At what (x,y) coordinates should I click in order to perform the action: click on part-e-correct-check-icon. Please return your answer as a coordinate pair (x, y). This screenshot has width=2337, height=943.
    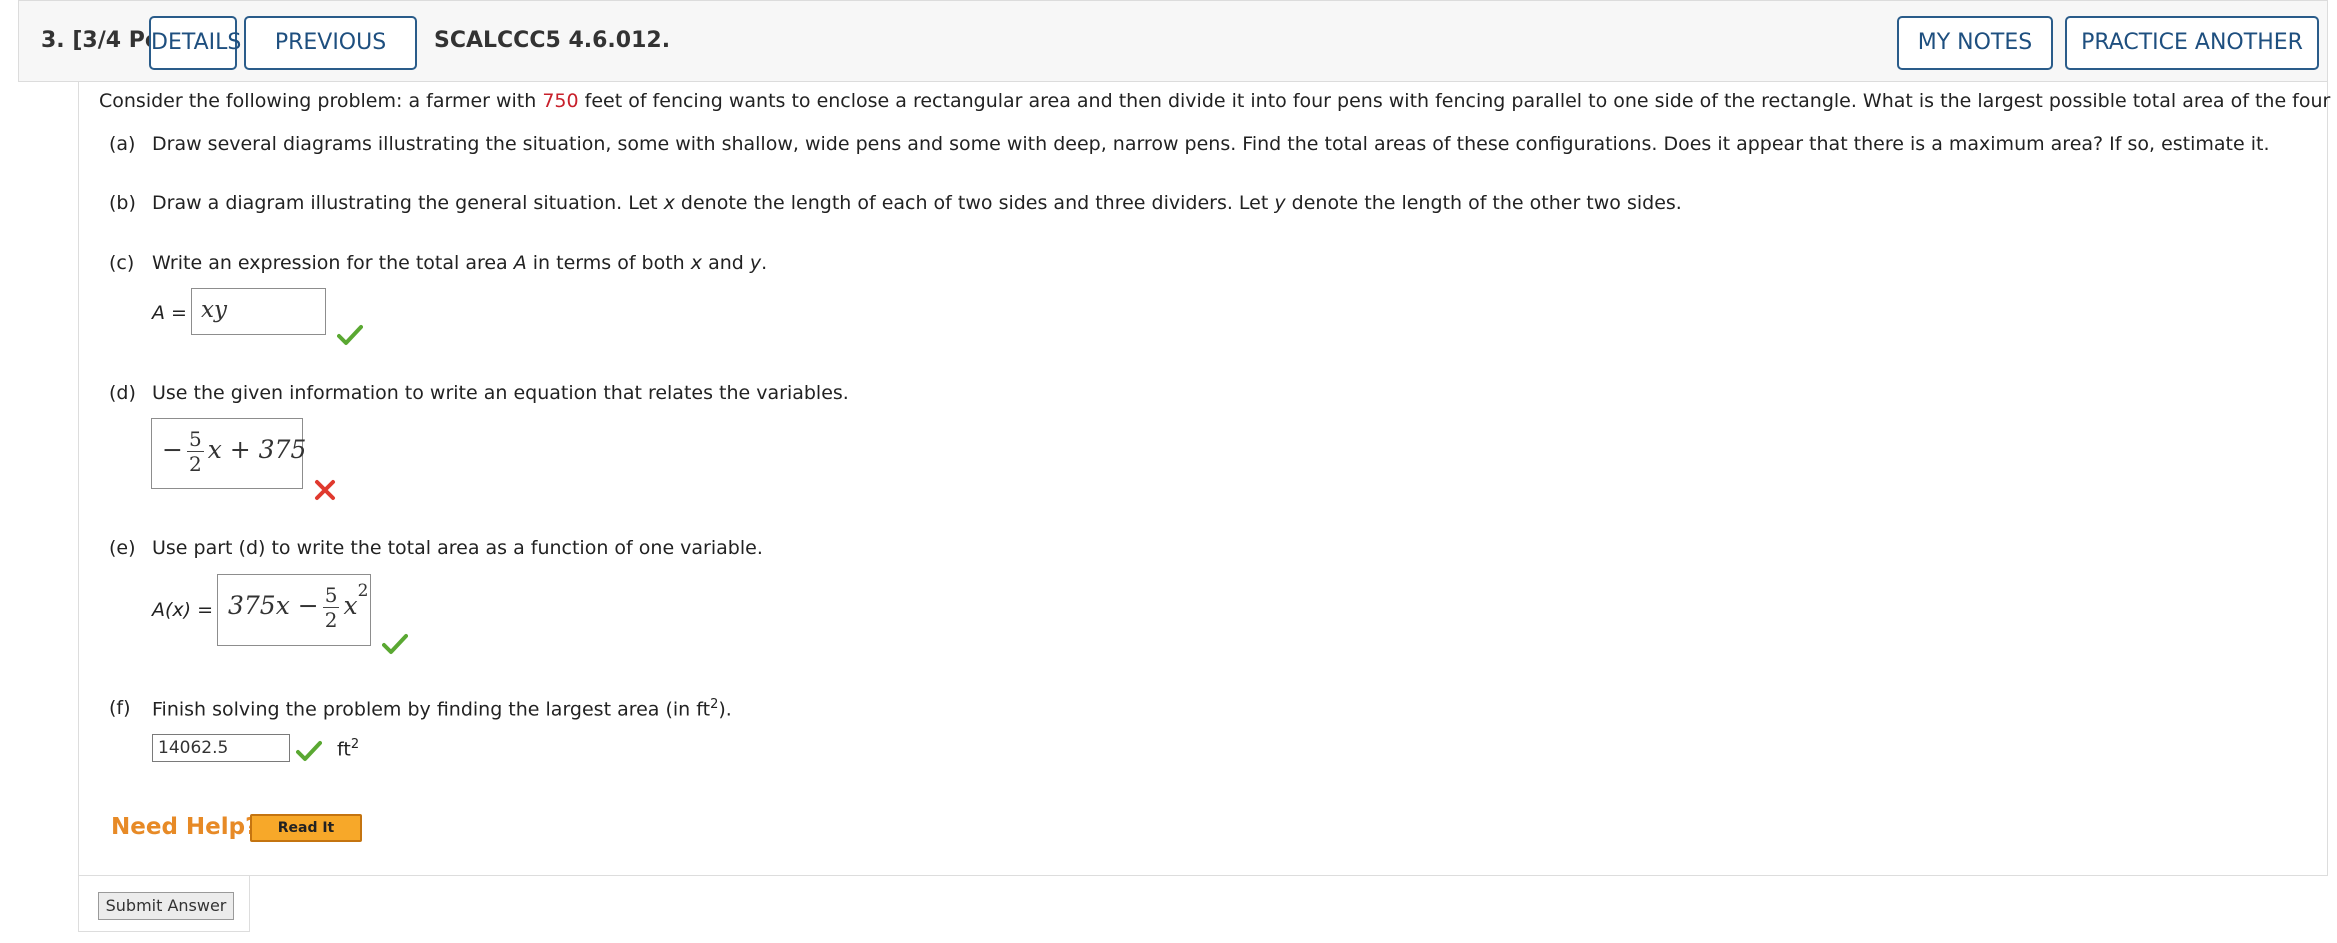
    Looking at the image, I should click on (395, 644).